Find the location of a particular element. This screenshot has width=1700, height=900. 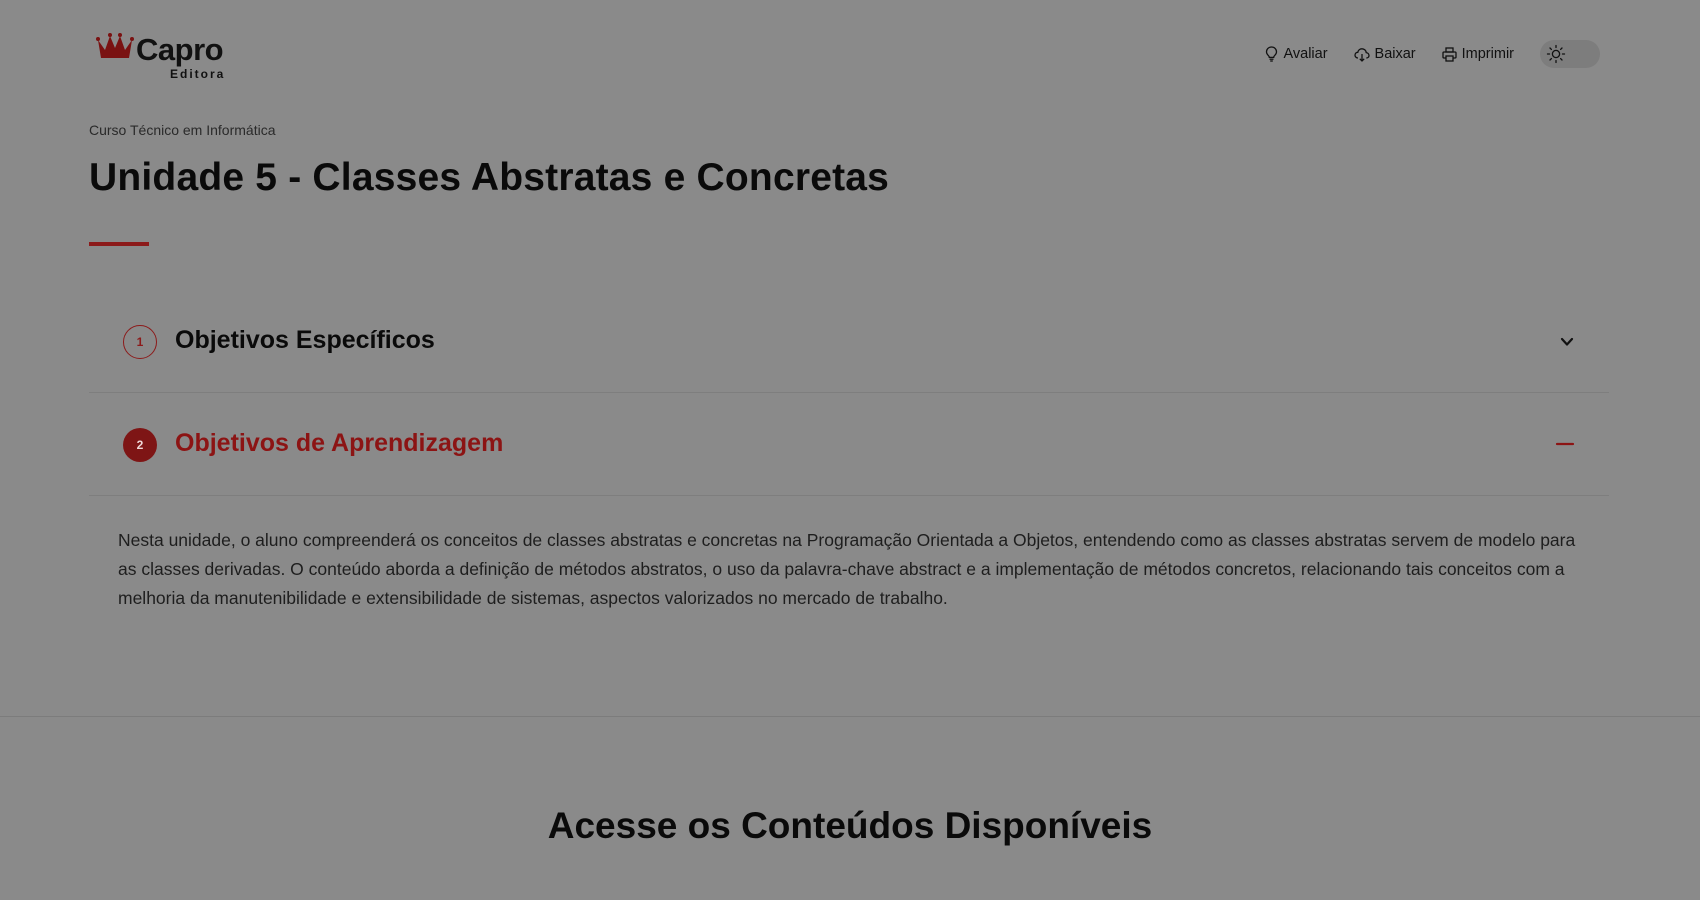

section-title: Acesse os Conteúdos Disponíveis is located at coordinates (850, 825).